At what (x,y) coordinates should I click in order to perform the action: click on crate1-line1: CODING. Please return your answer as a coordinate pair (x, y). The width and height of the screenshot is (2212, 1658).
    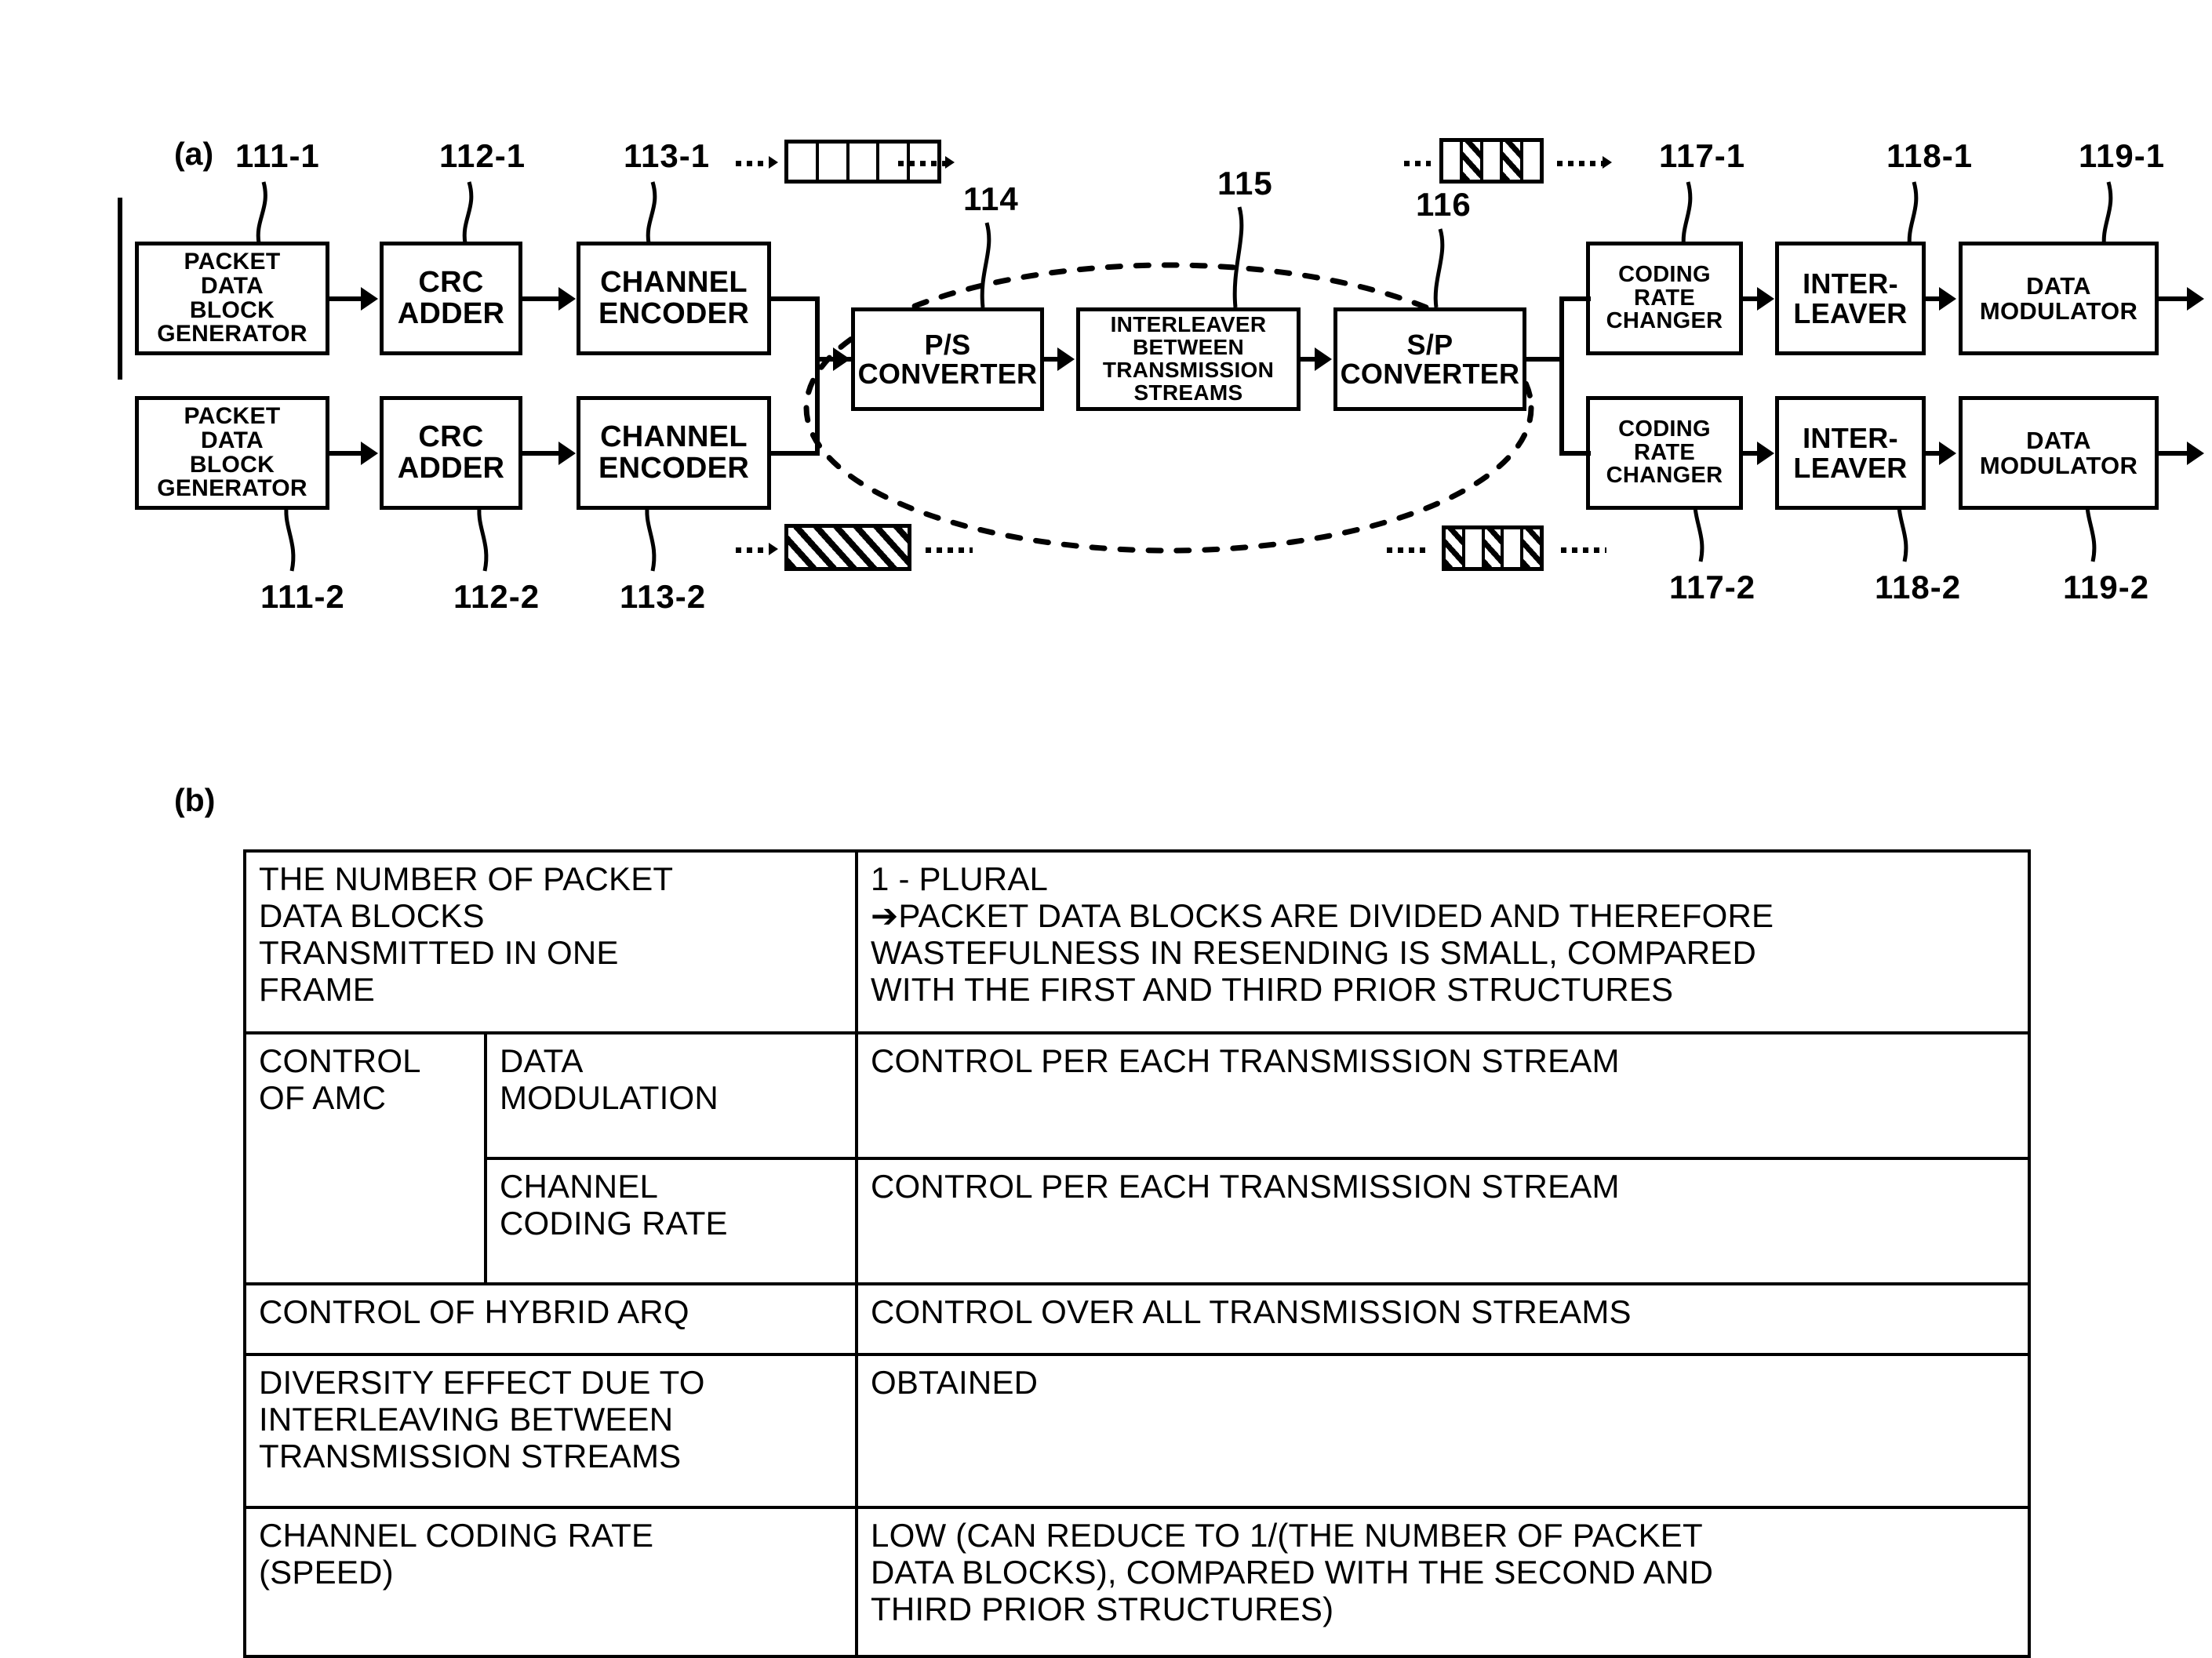
    Looking at the image, I should click on (1664, 274).